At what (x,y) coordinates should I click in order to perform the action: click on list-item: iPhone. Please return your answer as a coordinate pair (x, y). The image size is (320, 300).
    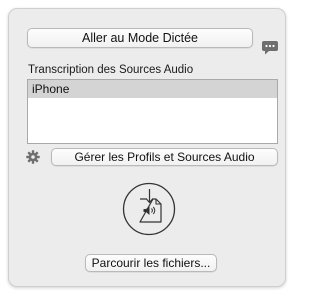
    Looking at the image, I should click on (152, 89).